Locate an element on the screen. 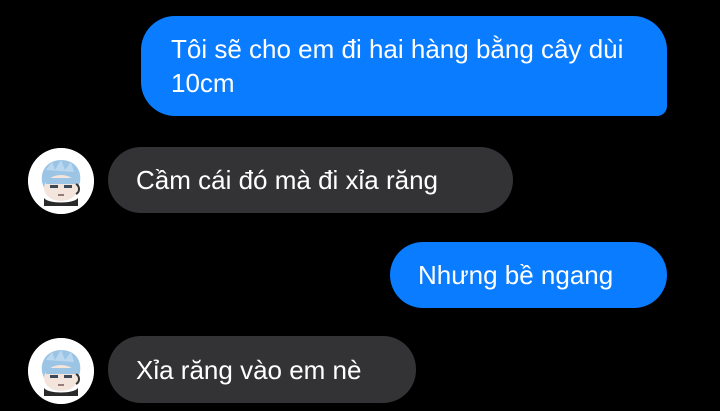 The width and height of the screenshot is (720, 411). incoming-message-bubble: Xỉa răng vào em nè is located at coordinates (262, 369).